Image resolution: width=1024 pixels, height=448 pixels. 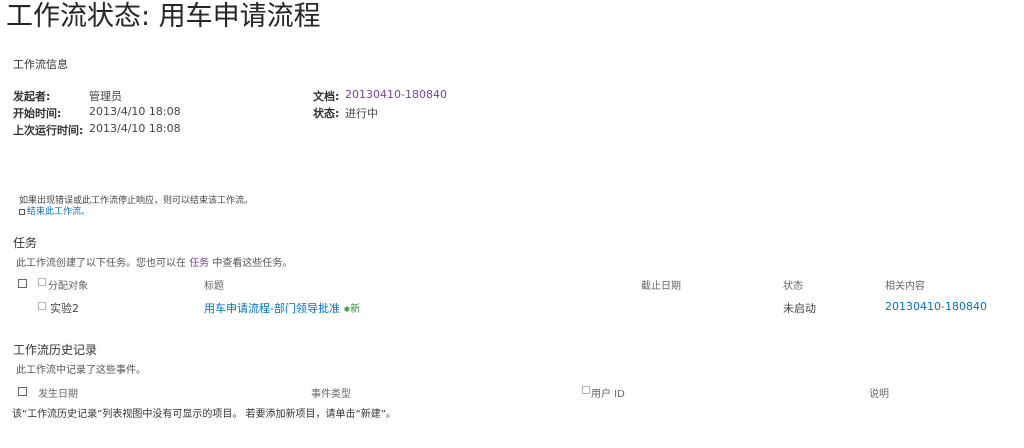 I want to click on new-badge-label: 新, so click(x=355, y=309).